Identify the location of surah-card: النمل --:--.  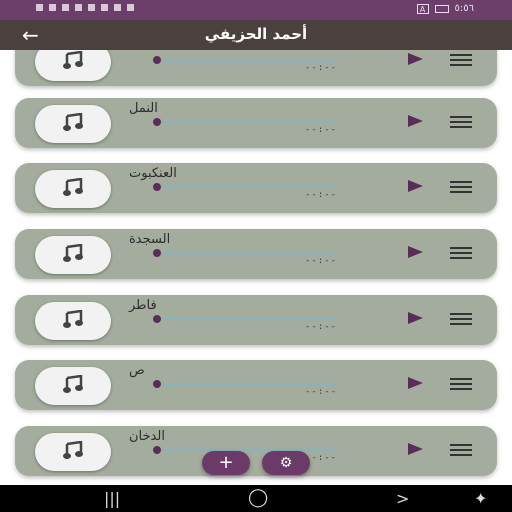
(256, 123).